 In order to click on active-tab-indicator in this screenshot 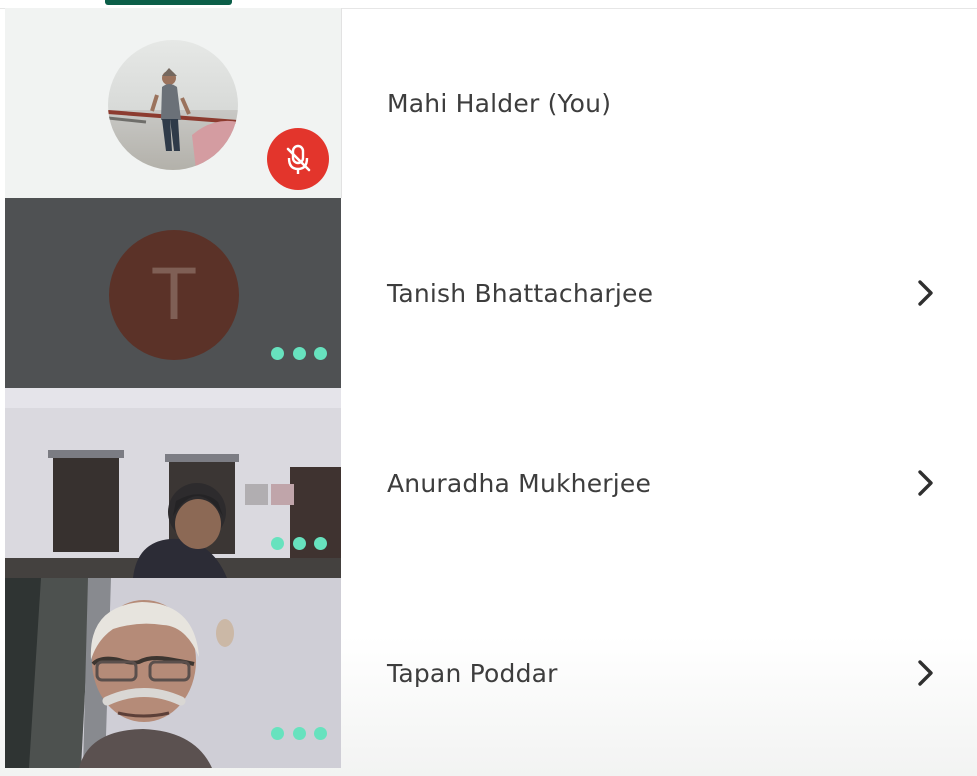, I will do `click(168, 2)`.